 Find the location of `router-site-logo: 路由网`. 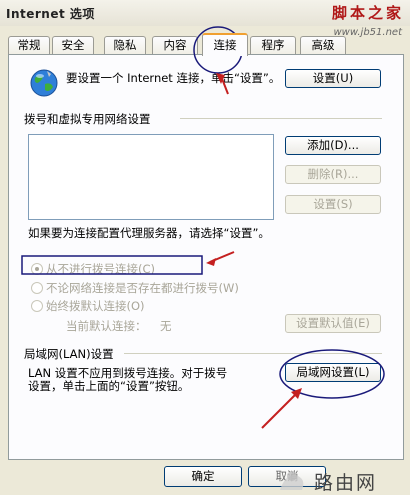

router-site-logo: 路由网 is located at coordinates (340, 478).